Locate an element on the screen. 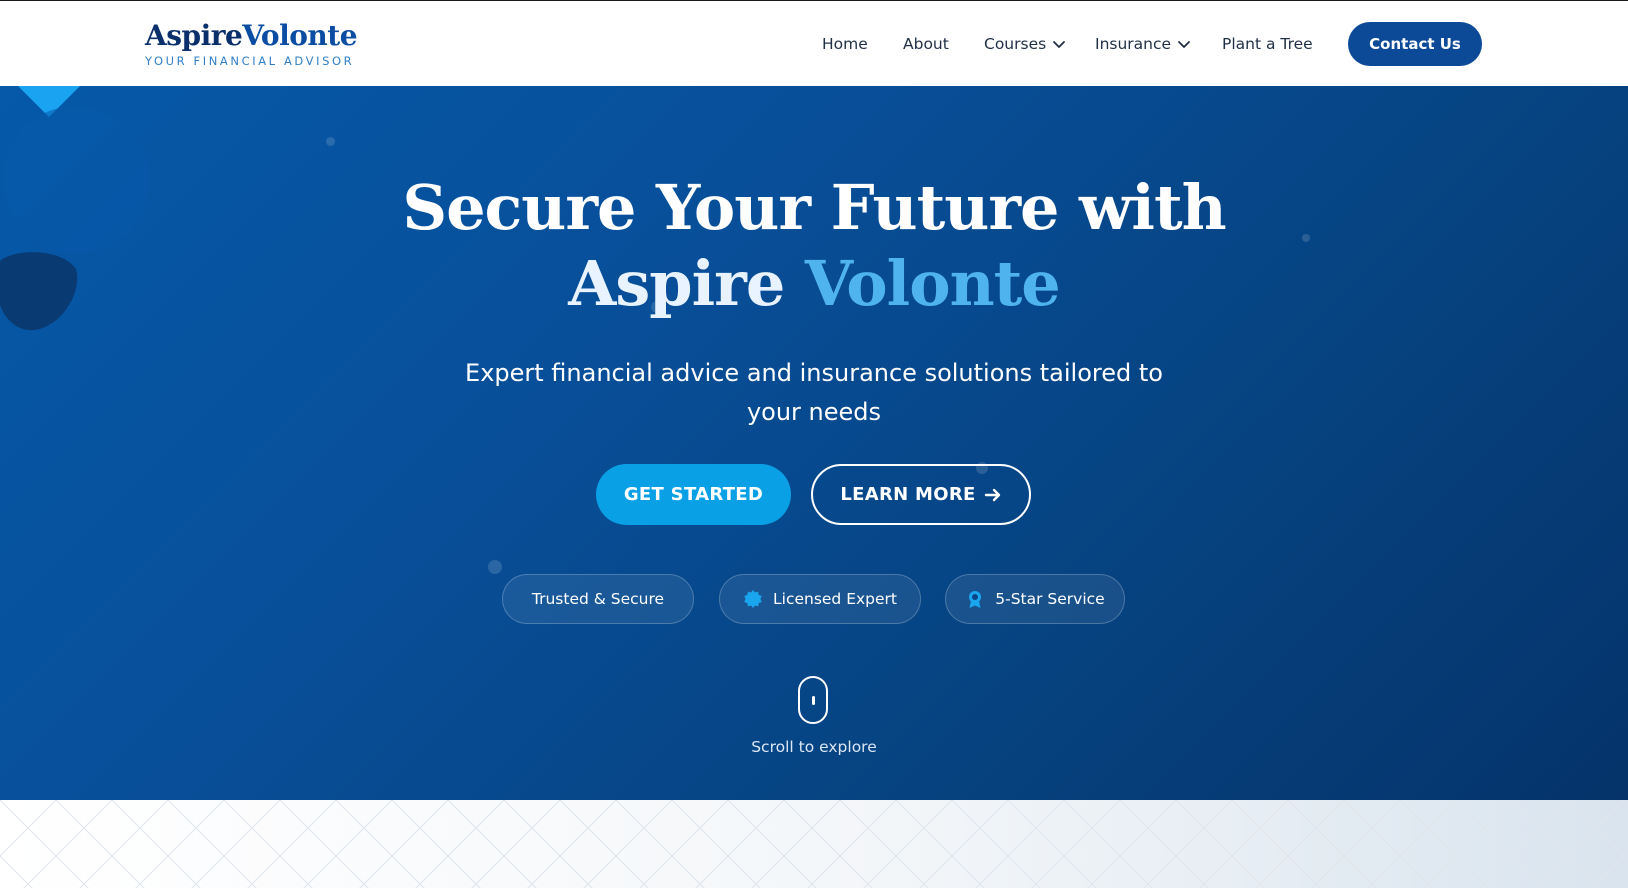 The image size is (1628, 888). badge-five-star-service-label: 5-Star Service is located at coordinates (1050, 599).